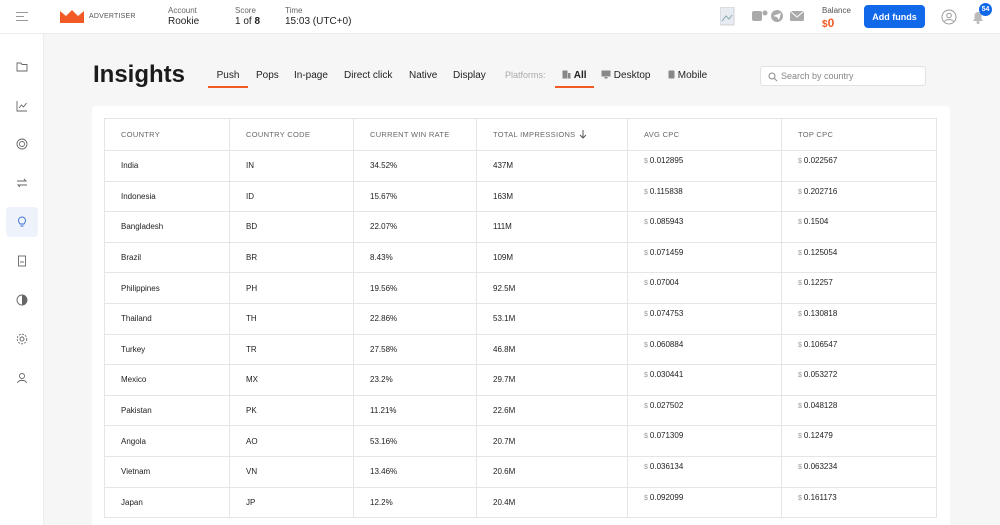 The height and width of the screenshot is (525, 1000). I want to click on cpc-value: 0.022567, so click(820, 160).